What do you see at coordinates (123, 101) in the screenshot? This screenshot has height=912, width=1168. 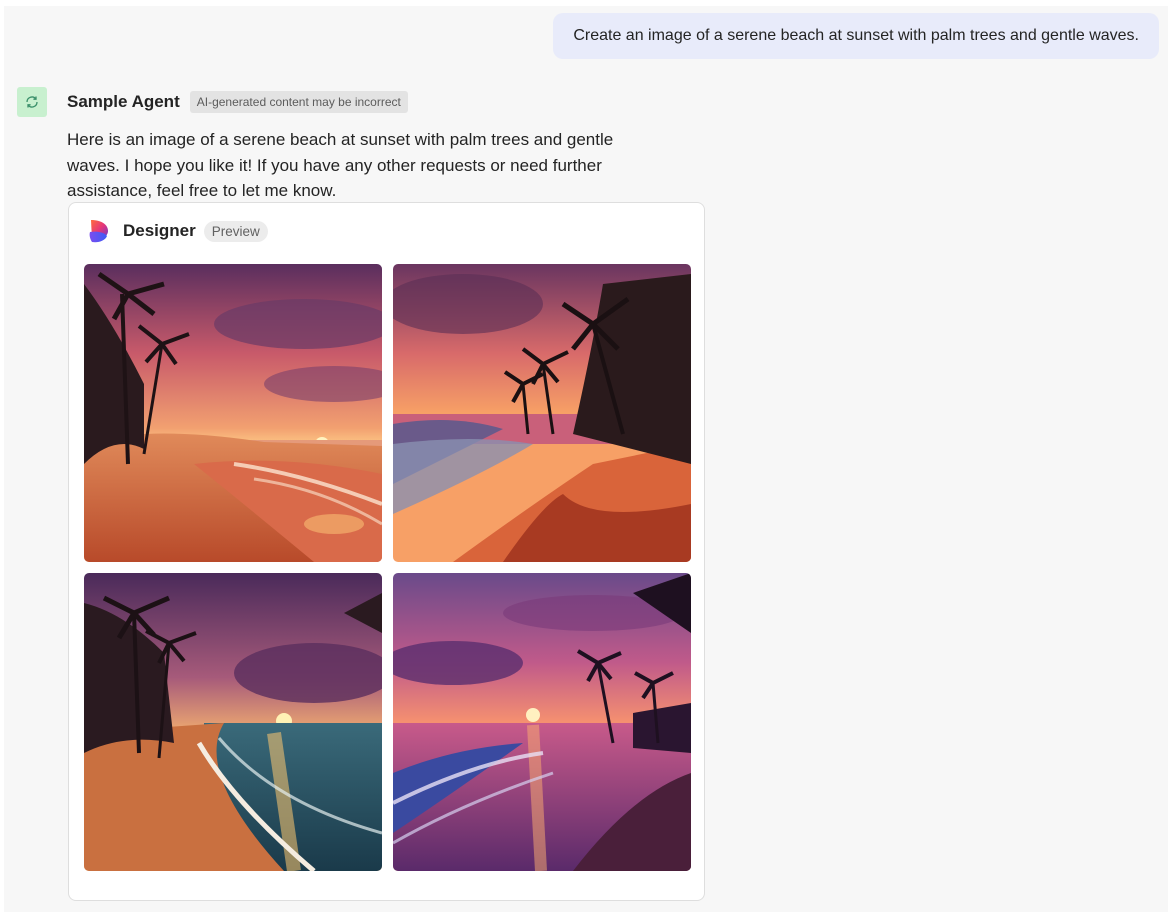 I see `agent-name: Sample Agent` at bounding box center [123, 101].